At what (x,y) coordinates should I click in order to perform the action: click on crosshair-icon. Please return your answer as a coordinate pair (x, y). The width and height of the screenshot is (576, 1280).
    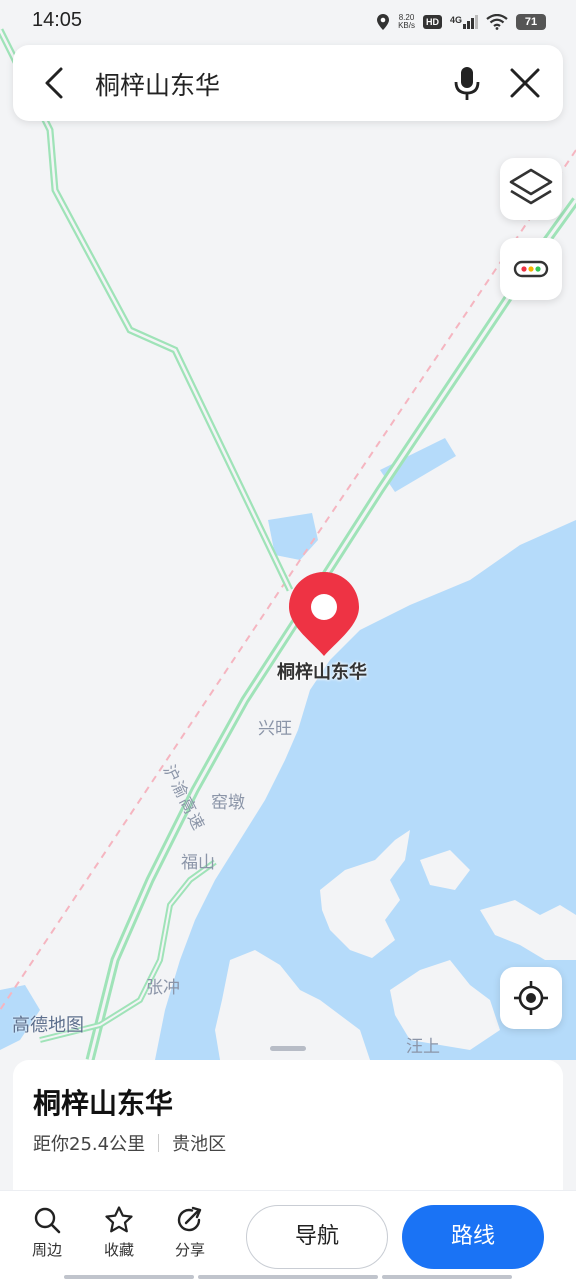
    Looking at the image, I should click on (531, 998).